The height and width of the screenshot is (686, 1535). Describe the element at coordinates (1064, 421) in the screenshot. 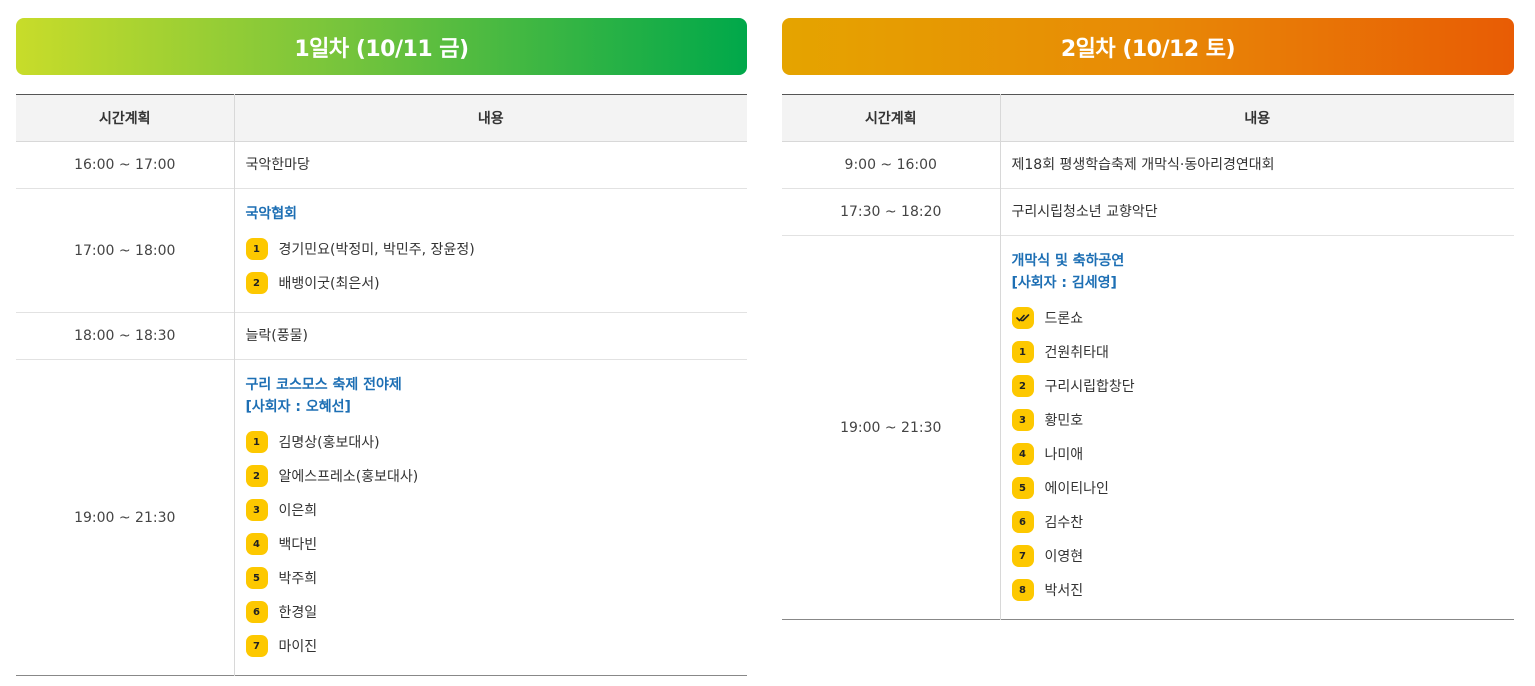

I see `performer-name: 황민호` at that location.